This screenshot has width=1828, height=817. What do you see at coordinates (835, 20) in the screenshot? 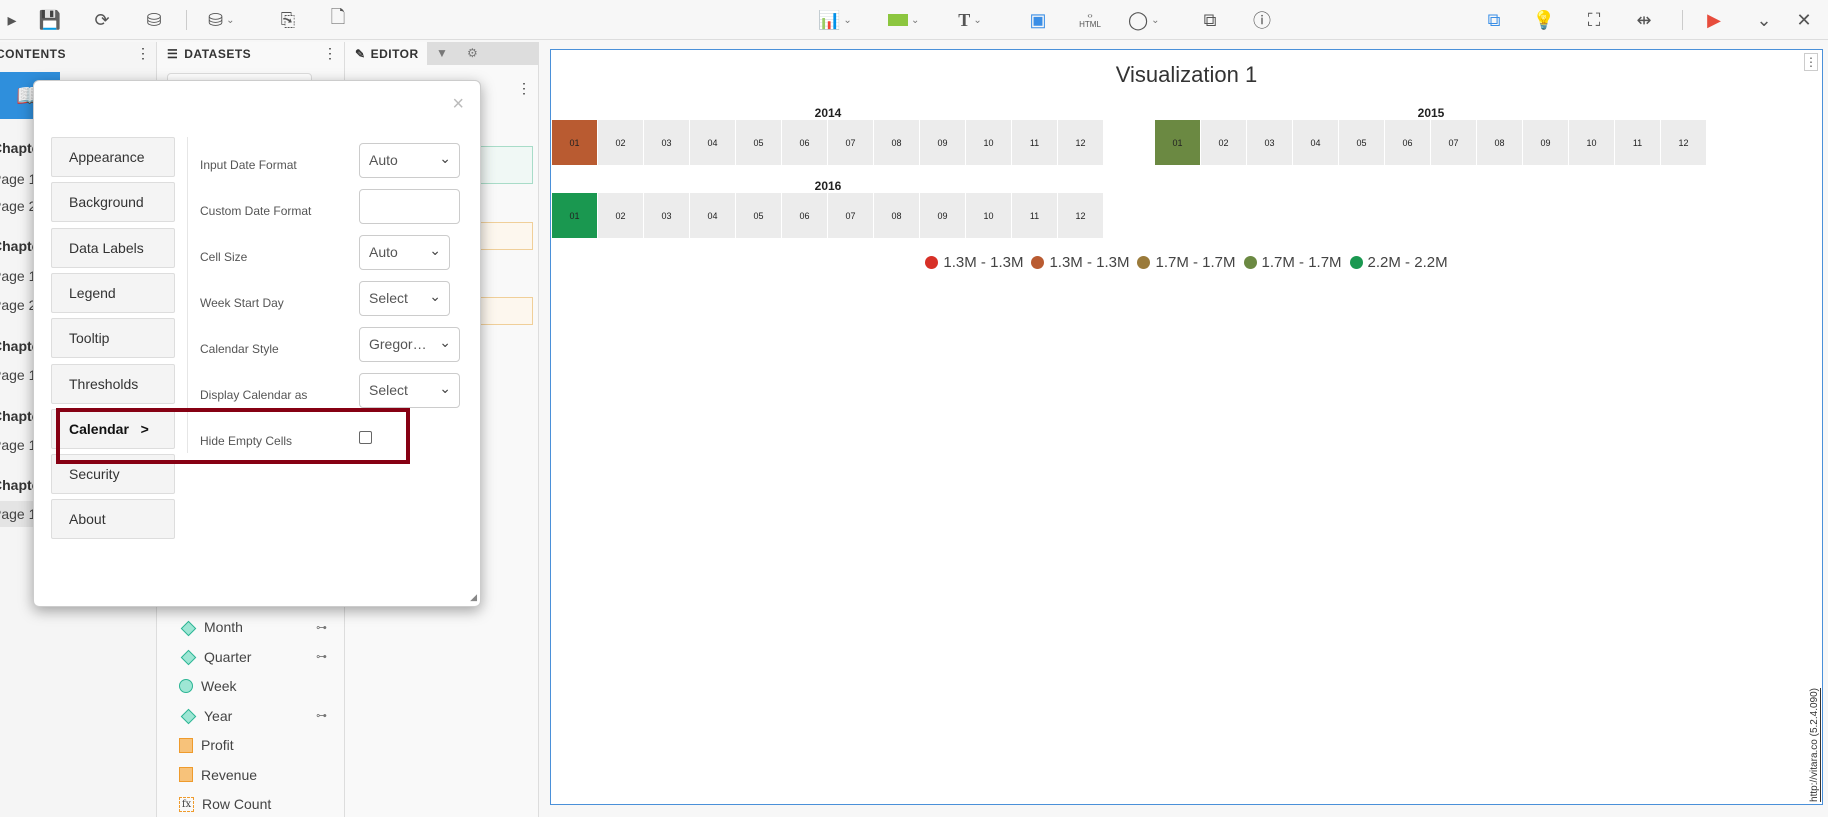
I see `add-chart-icon: 📊 ⌄` at bounding box center [835, 20].